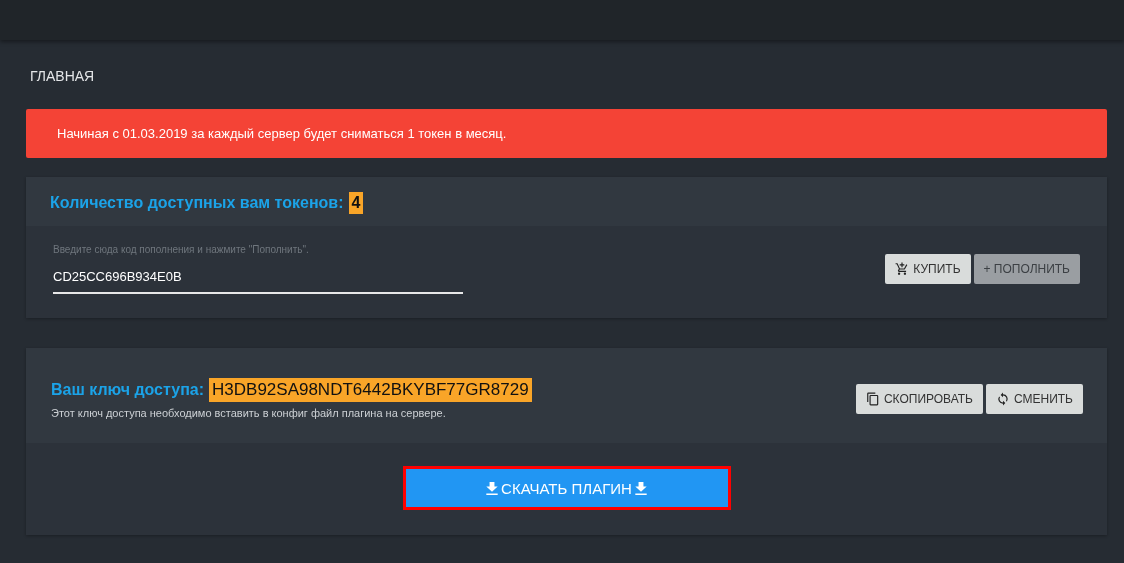 Image resolution: width=1124 pixels, height=563 pixels. Describe the element at coordinates (872, 398) in the screenshot. I see `copy-icon` at that location.